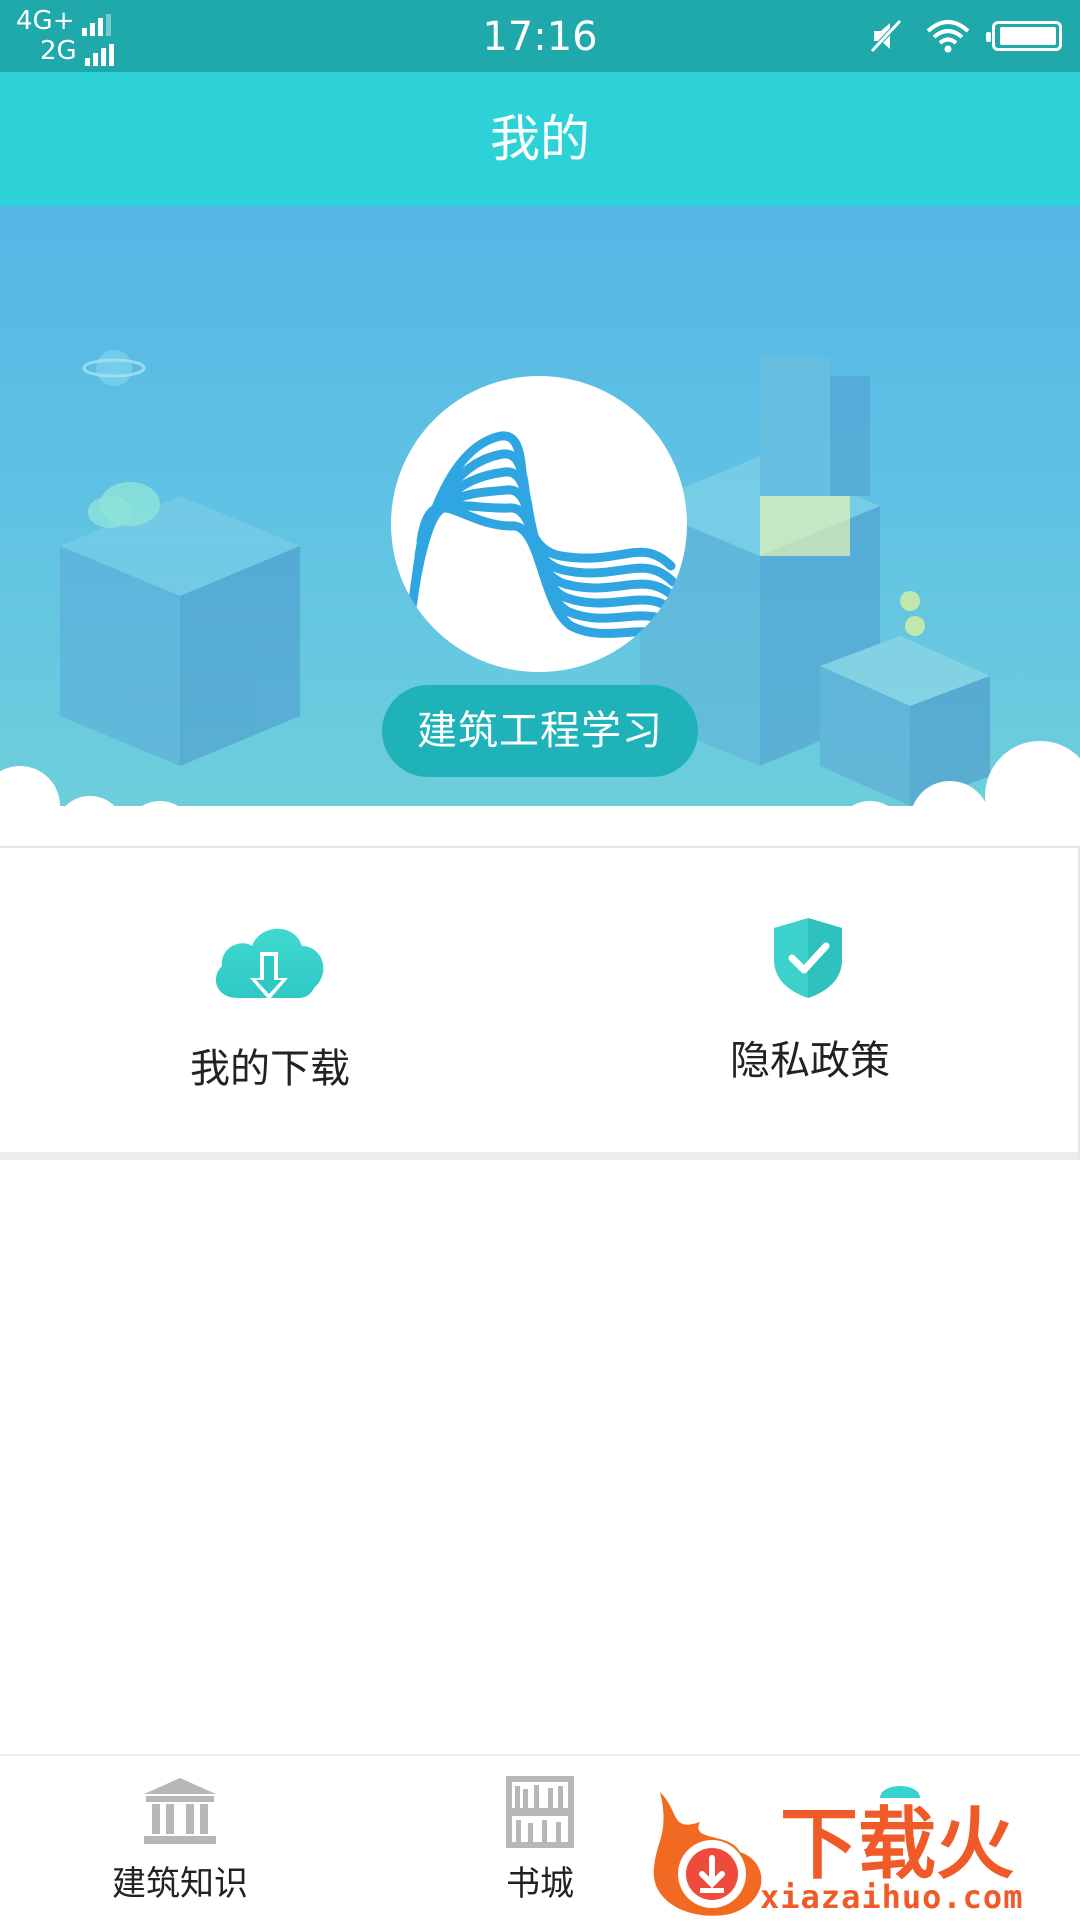  Describe the element at coordinates (269, 964) in the screenshot. I see `cloud-download-icon` at that location.